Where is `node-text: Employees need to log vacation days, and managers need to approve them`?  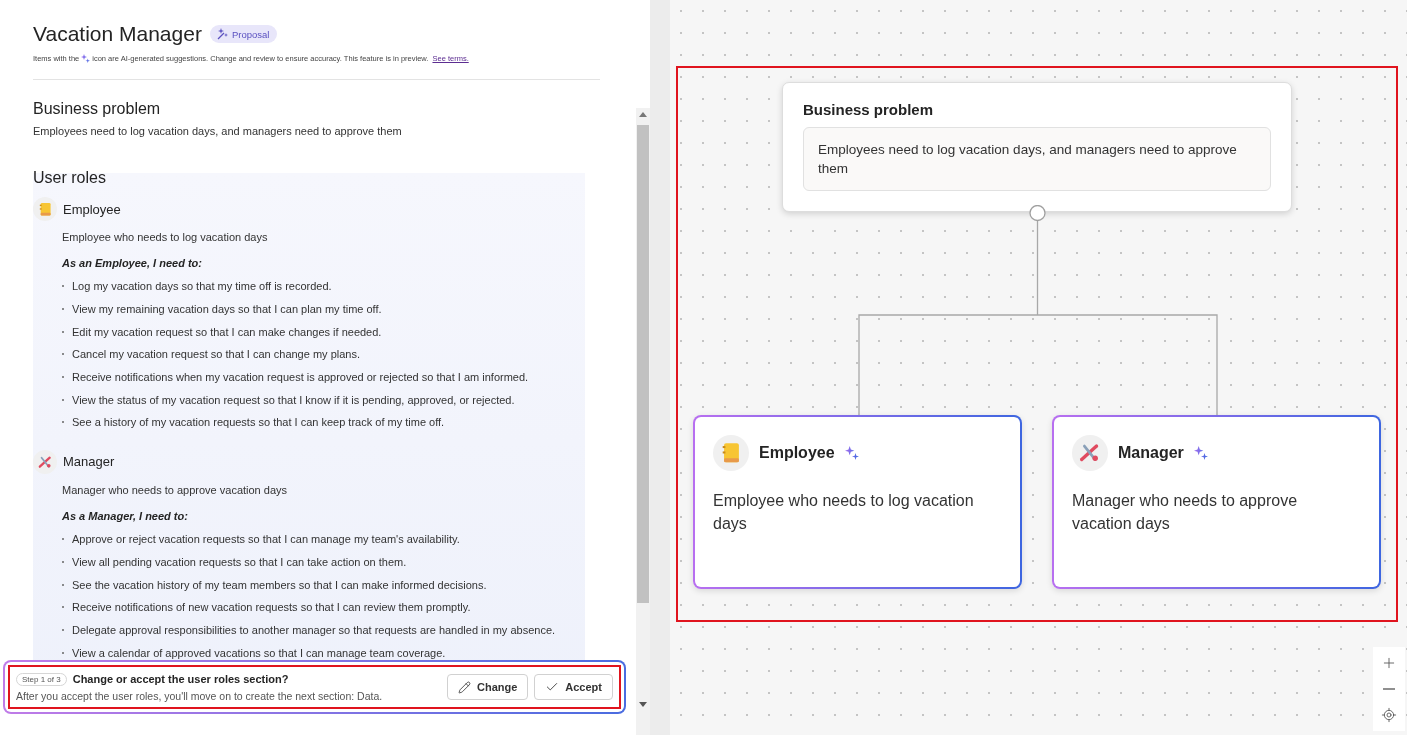
node-text: Employees need to log vacation days, and managers need to approve them is located at coordinates (1037, 159).